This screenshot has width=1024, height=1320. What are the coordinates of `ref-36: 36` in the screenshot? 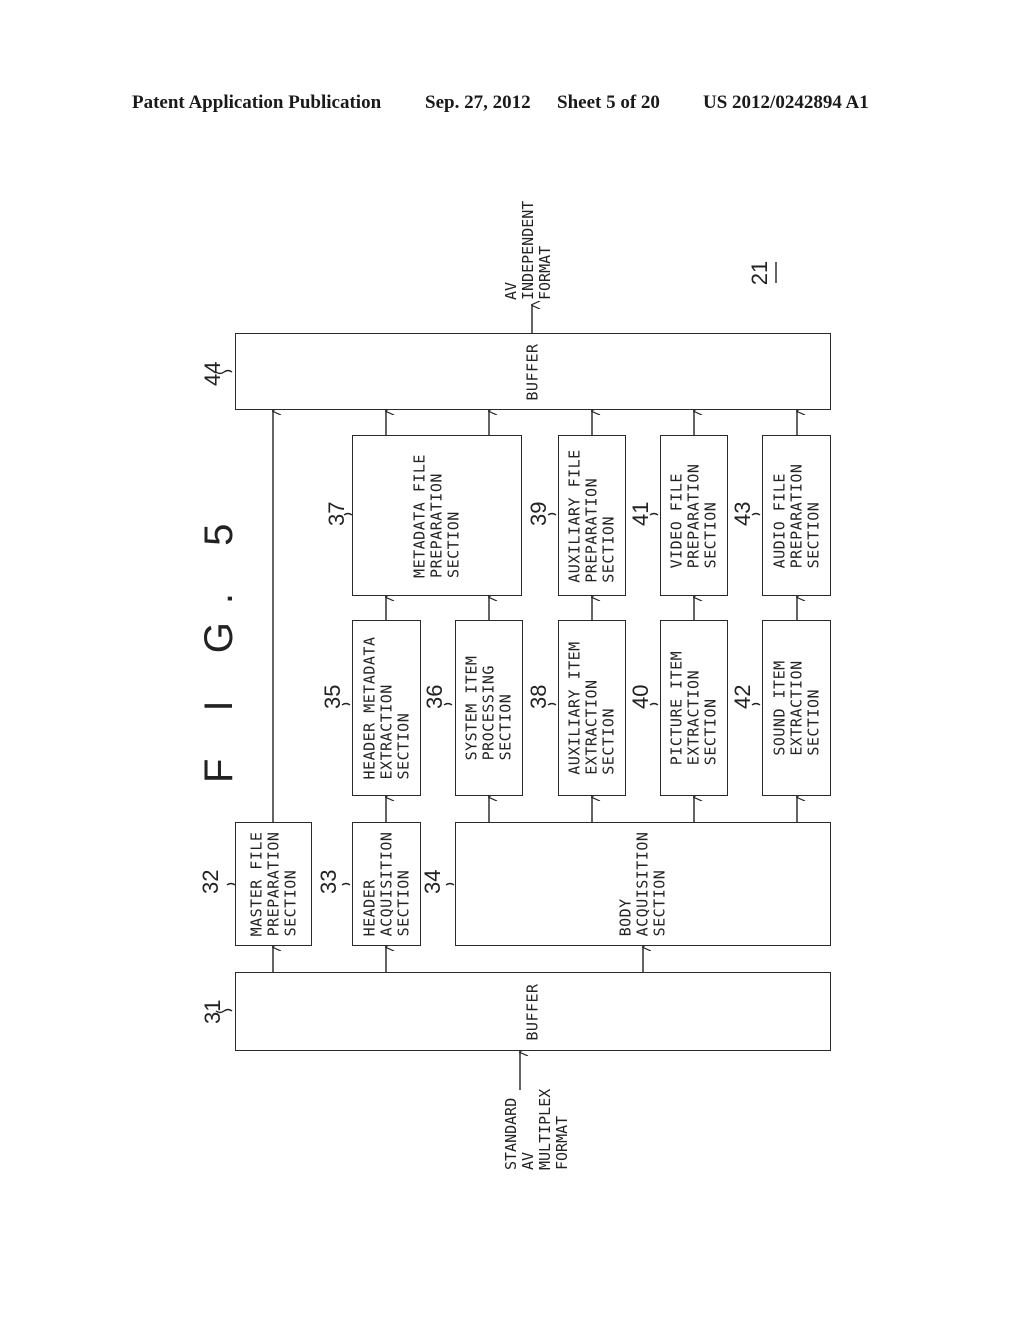 It's located at (434, 696).